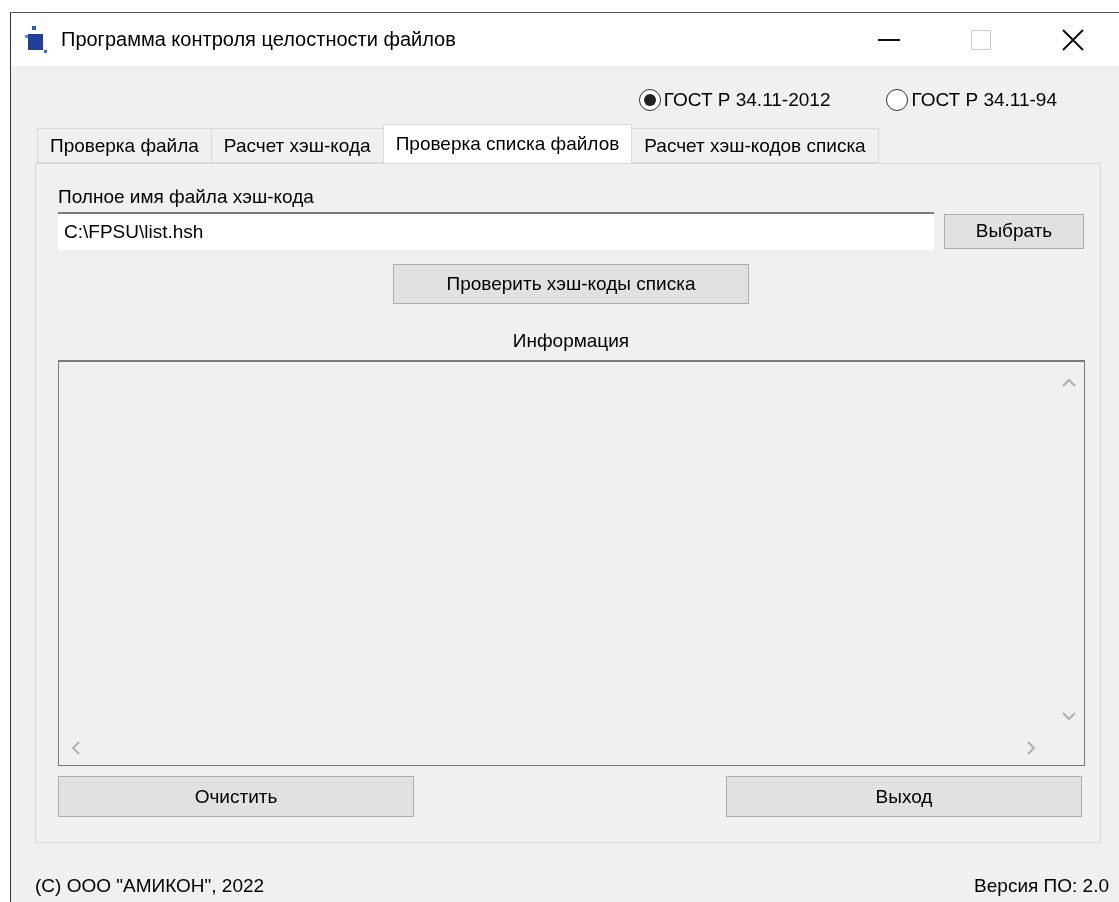  I want to click on file-path-field: C:\FPSU\list.hsh, so click(496, 231).